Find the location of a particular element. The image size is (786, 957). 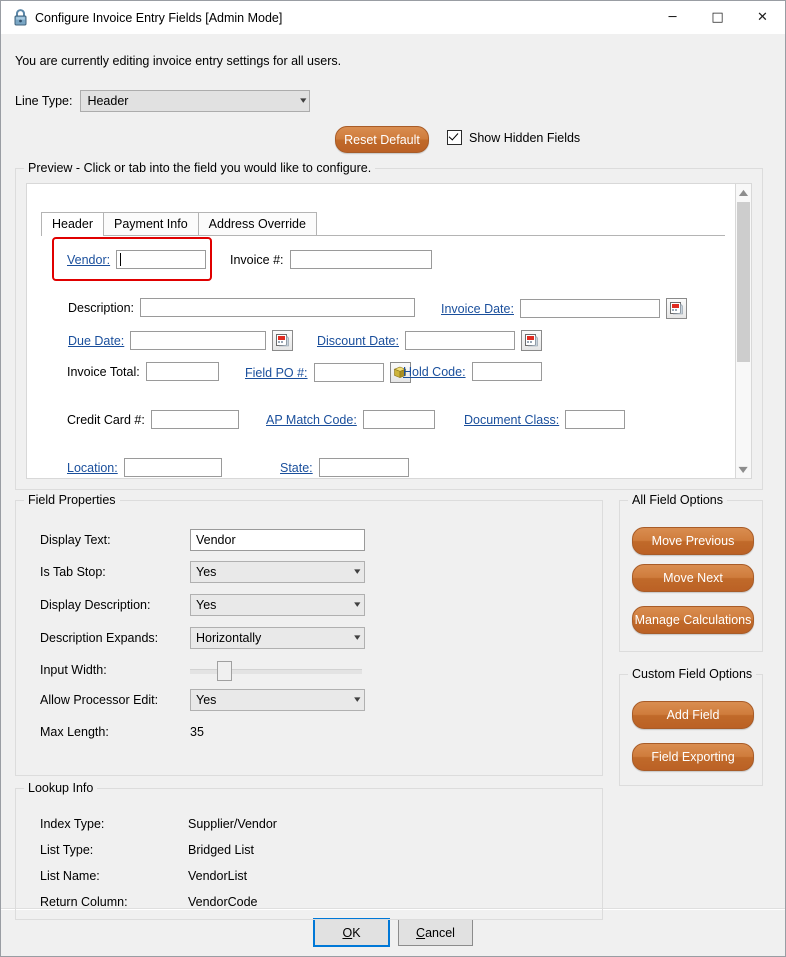

chevron-down-icon: ▾ is located at coordinates (357, 700).